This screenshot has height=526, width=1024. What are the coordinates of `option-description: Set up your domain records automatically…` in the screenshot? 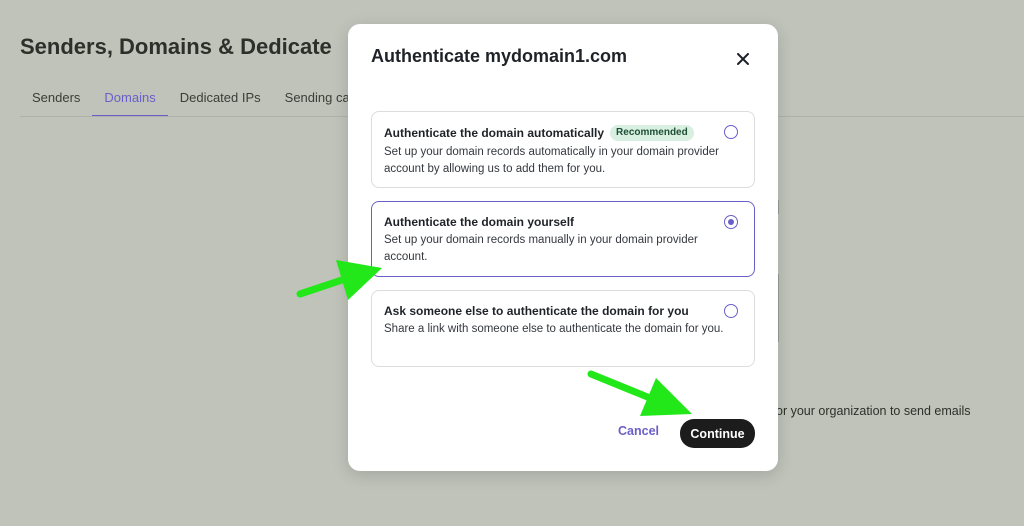 It's located at (551, 160).